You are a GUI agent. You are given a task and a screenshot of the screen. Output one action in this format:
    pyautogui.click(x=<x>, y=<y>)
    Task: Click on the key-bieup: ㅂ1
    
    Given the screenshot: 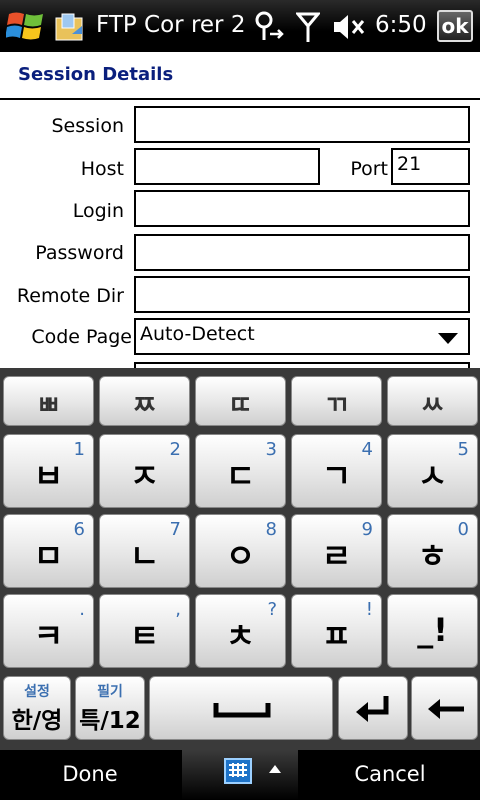 What is the action you would take?
    pyautogui.click(x=48, y=471)
    